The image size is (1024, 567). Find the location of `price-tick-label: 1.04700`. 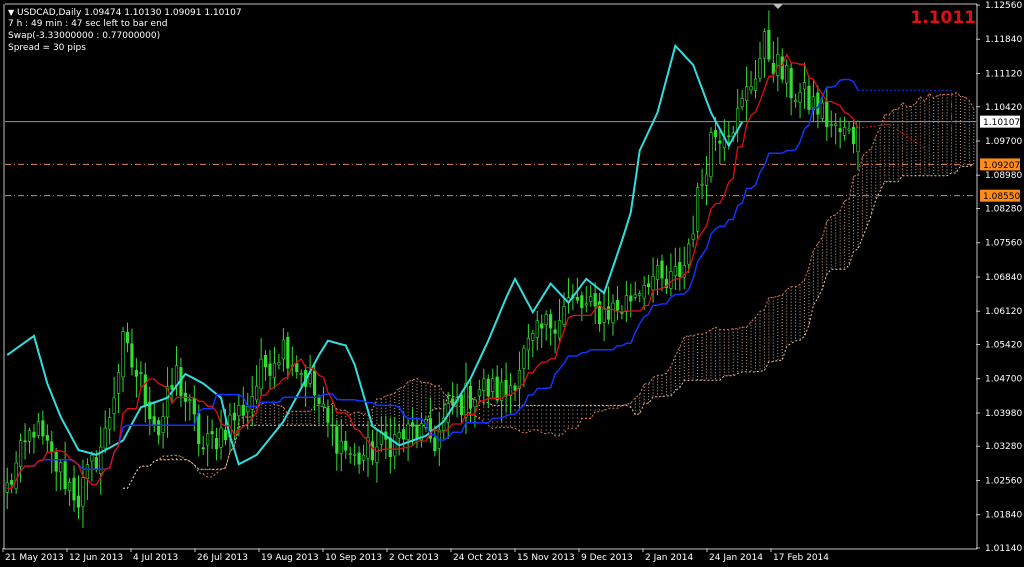

price-tick-label: 1.04700 is located at coordinates (1003, 380).